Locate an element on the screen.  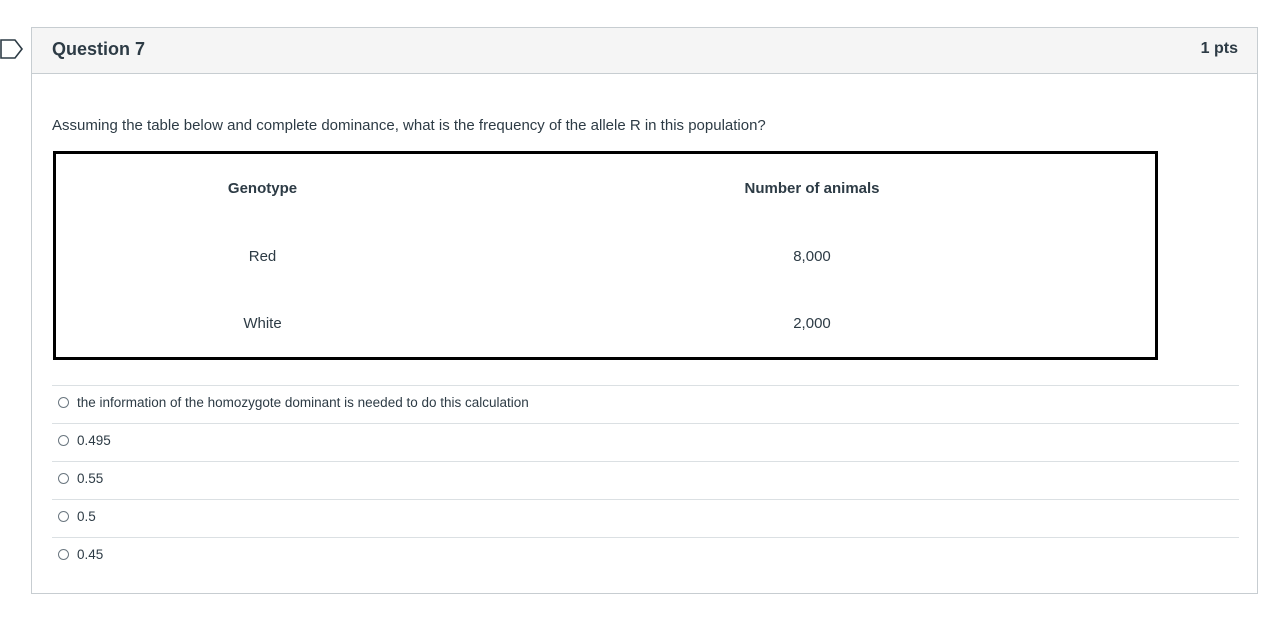
answer-option: 0.495 is located at coordinates (645, 442).